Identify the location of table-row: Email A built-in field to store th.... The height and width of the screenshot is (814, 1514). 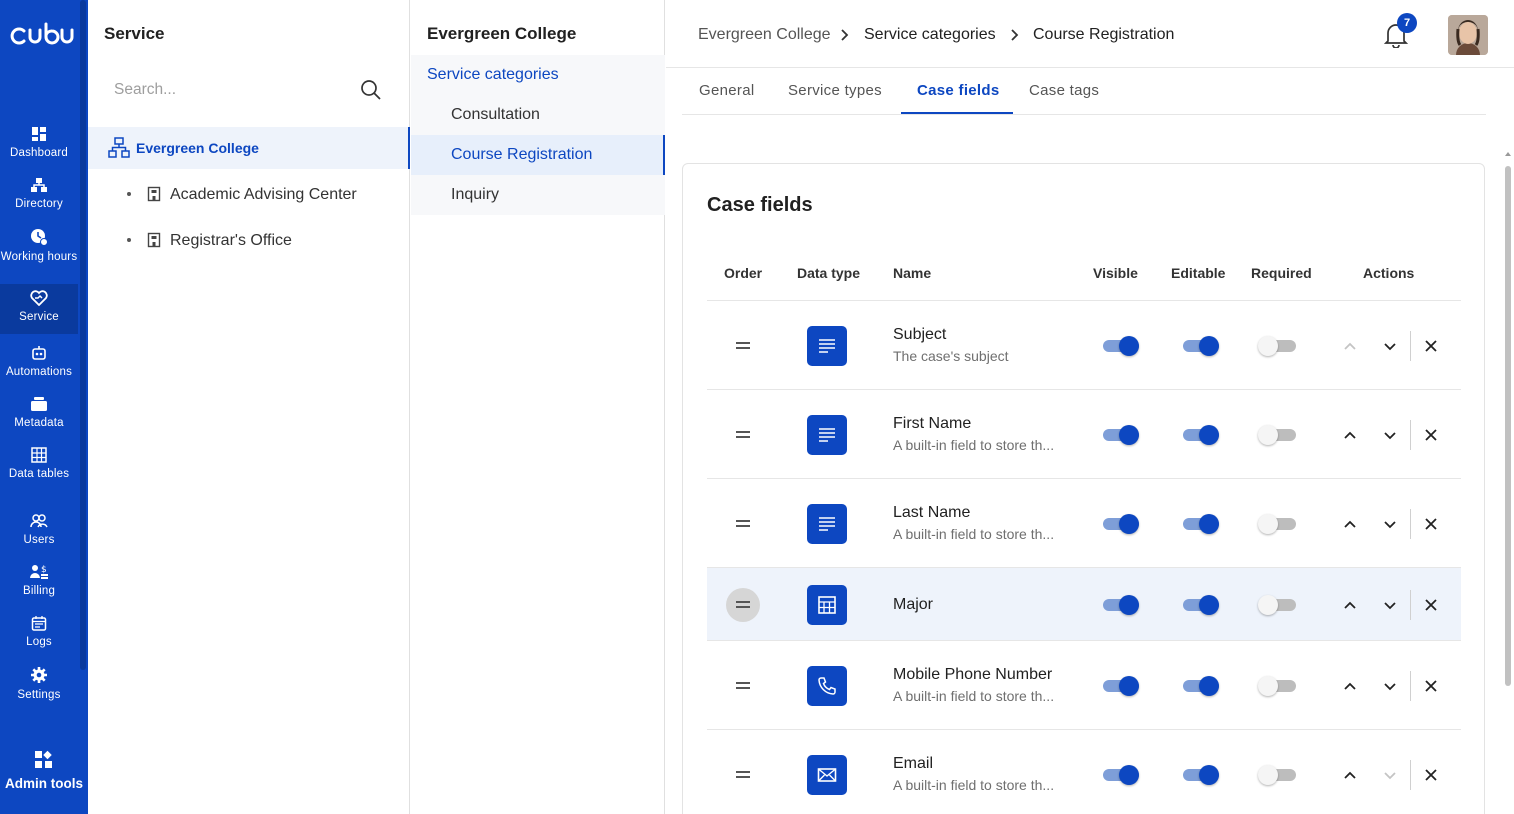
(1084, 772).